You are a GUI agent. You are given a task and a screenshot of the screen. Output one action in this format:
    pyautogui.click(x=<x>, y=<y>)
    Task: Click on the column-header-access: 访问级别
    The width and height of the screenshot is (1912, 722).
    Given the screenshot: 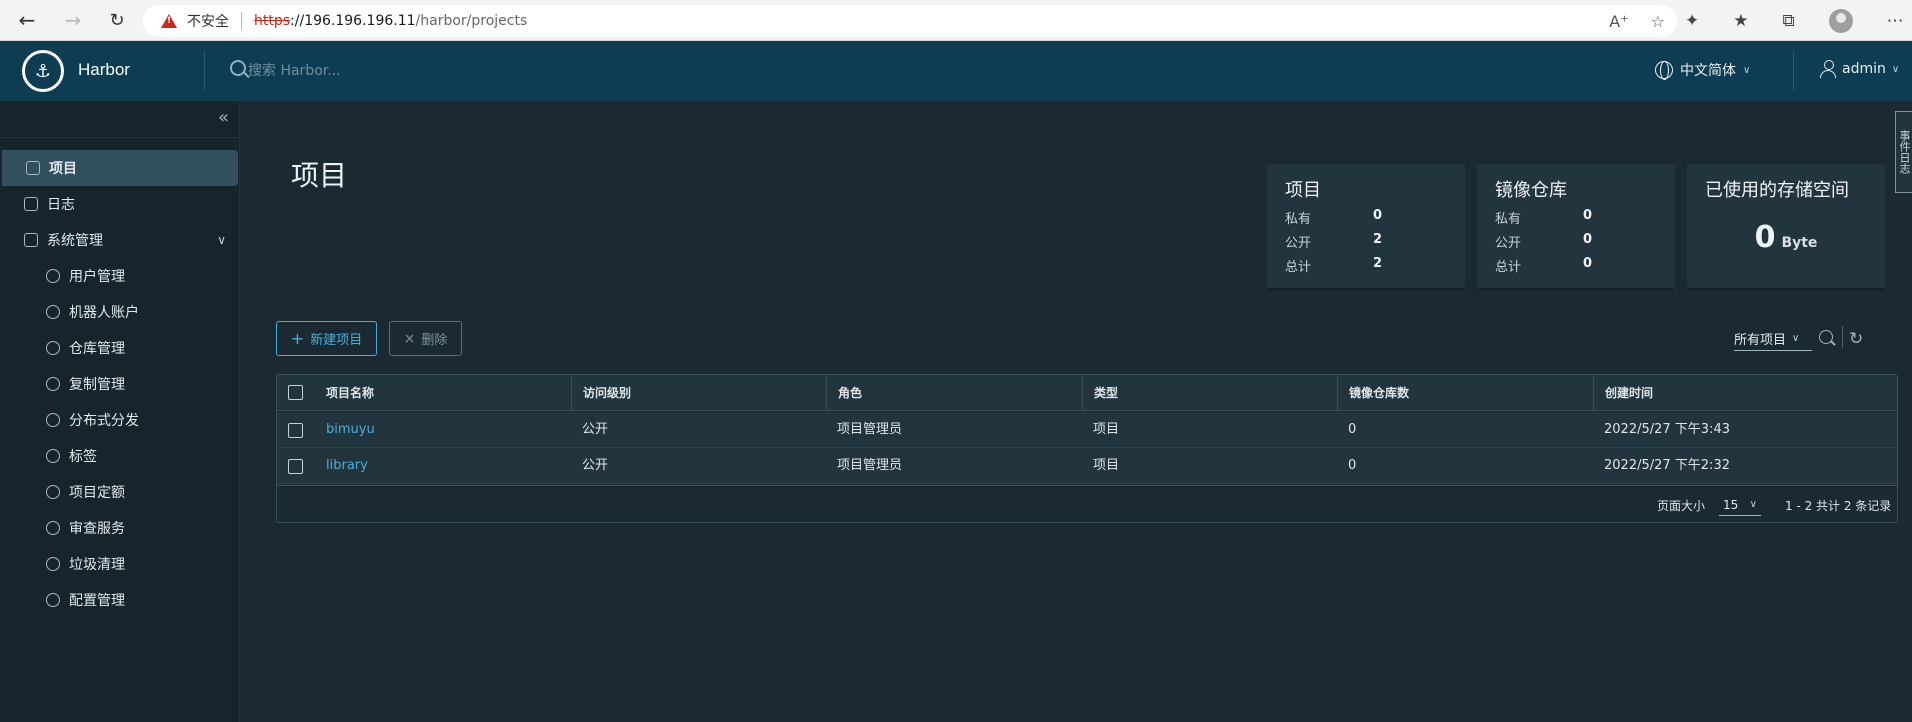 What is the action you would take?
    pyautogui.click(x=601, y=393)
    